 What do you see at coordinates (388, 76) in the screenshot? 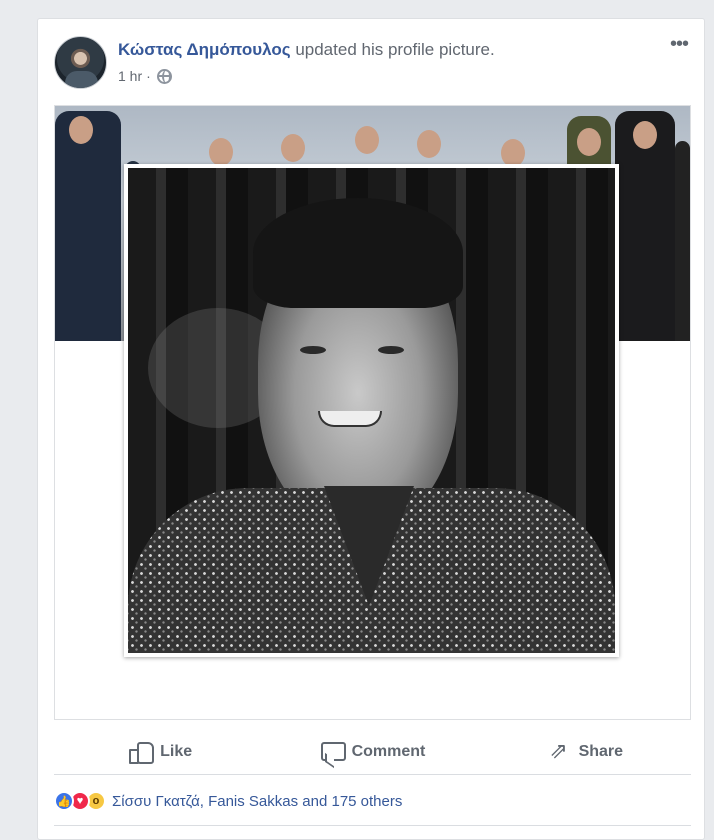
I see `post-meta: 1 hr ·` at bounding box center [388, 76].